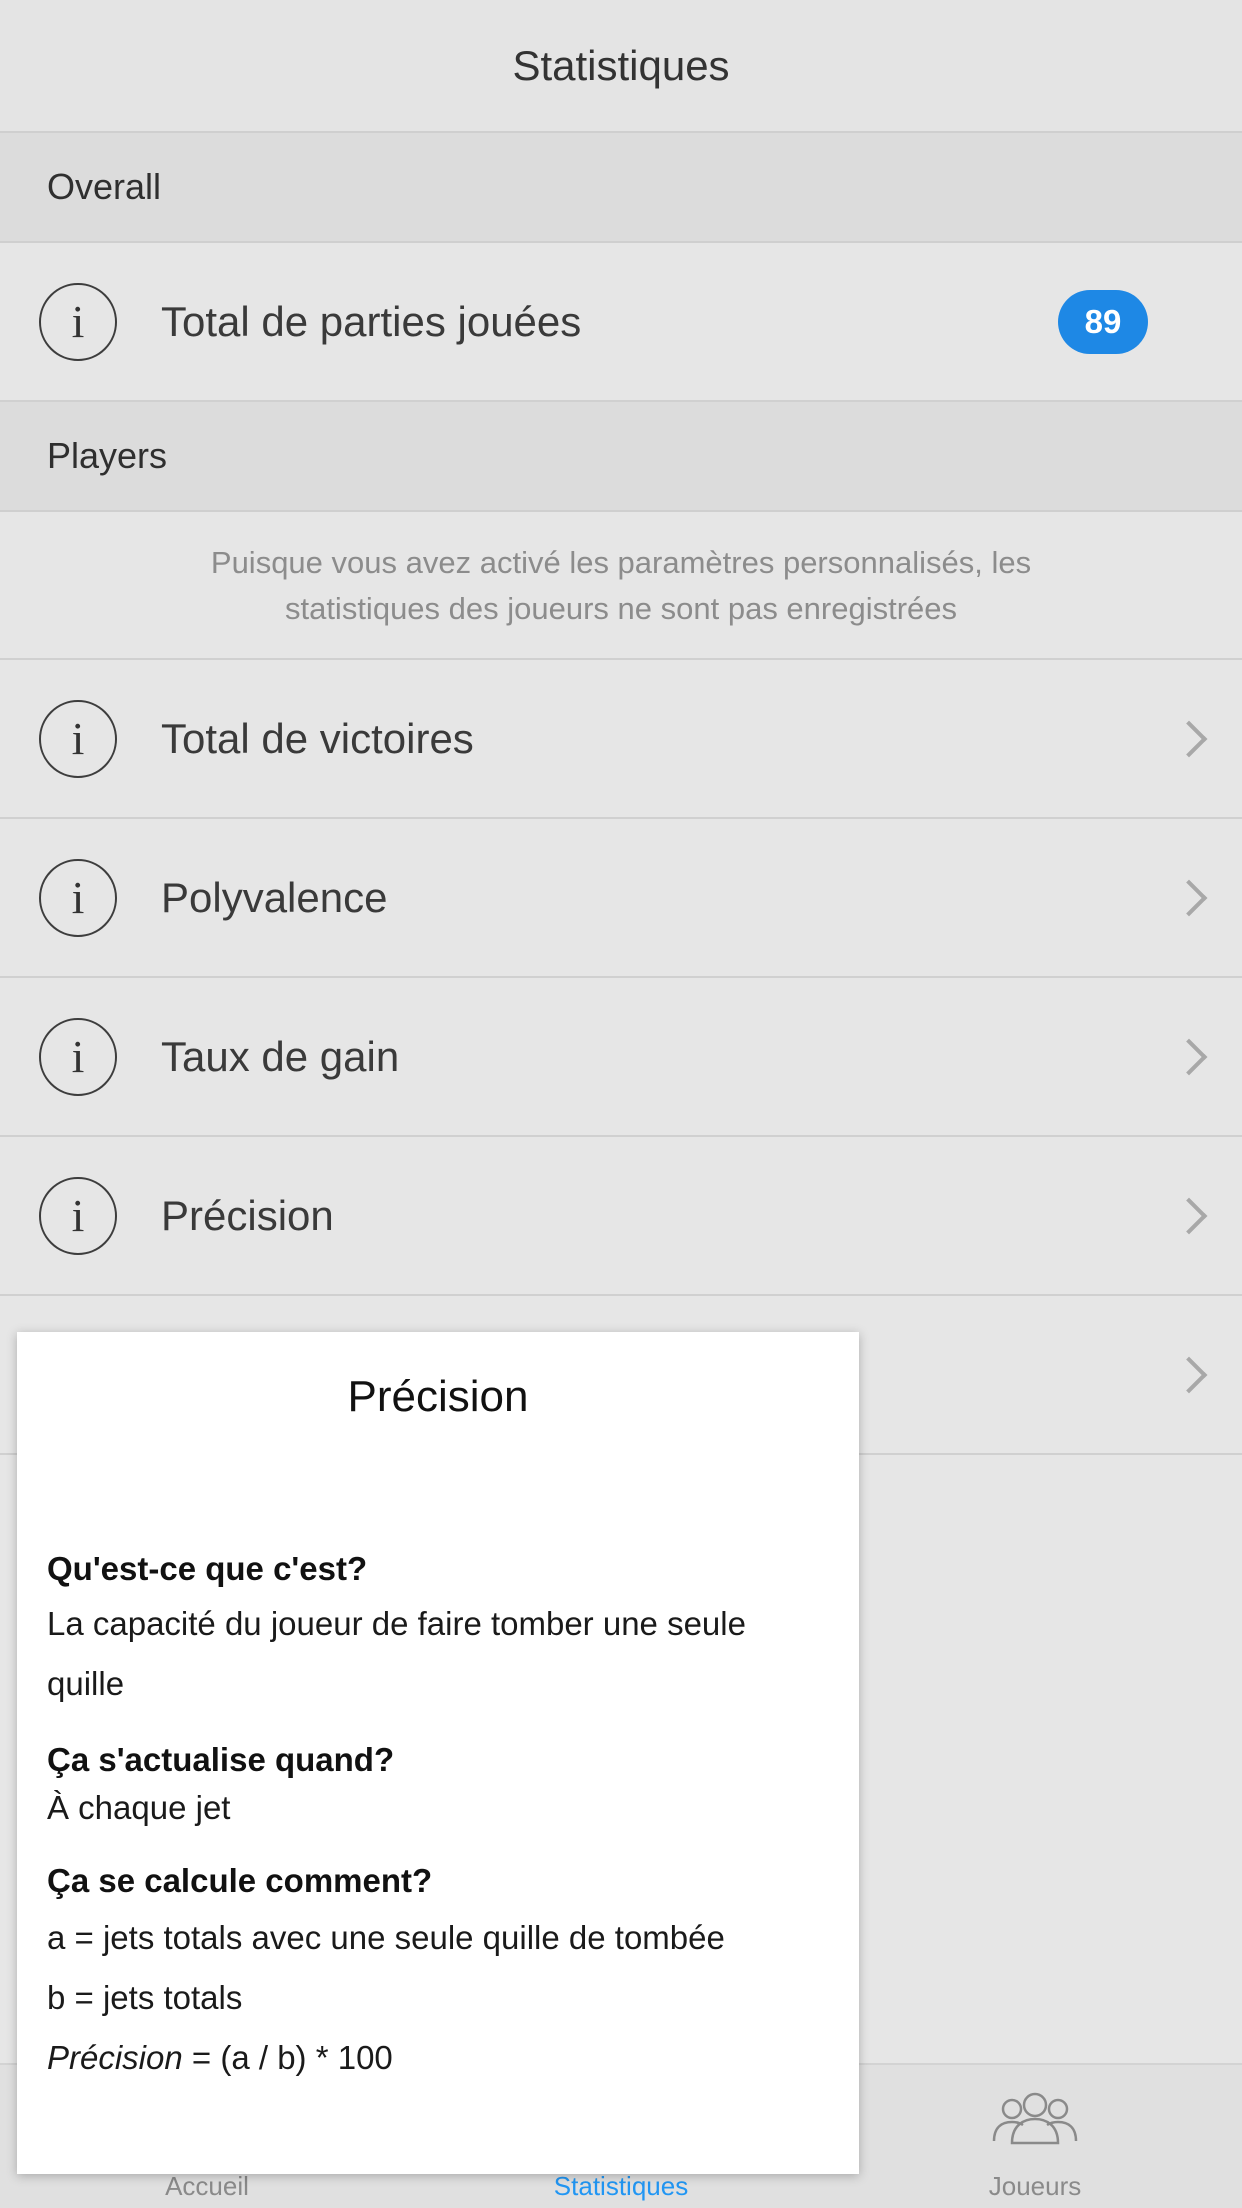 The width and height of the screenshot is (1242, 2208). What do you see at coordinates (621, 739) in the screenshot?
I see `row-total-victoires: i Total de victoires` at bounding box center [621, 739].